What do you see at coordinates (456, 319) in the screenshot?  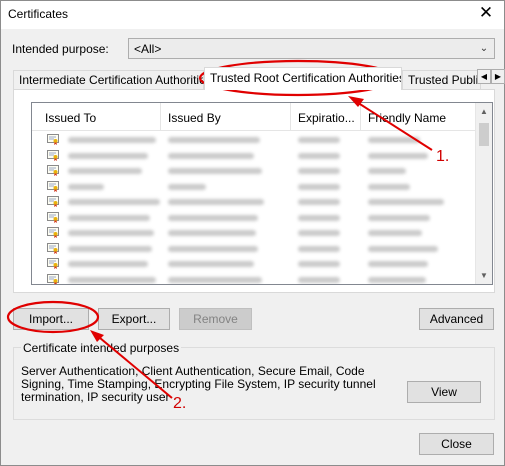 I see `advanced-button: Advanced` at bounding box center [456, 319].